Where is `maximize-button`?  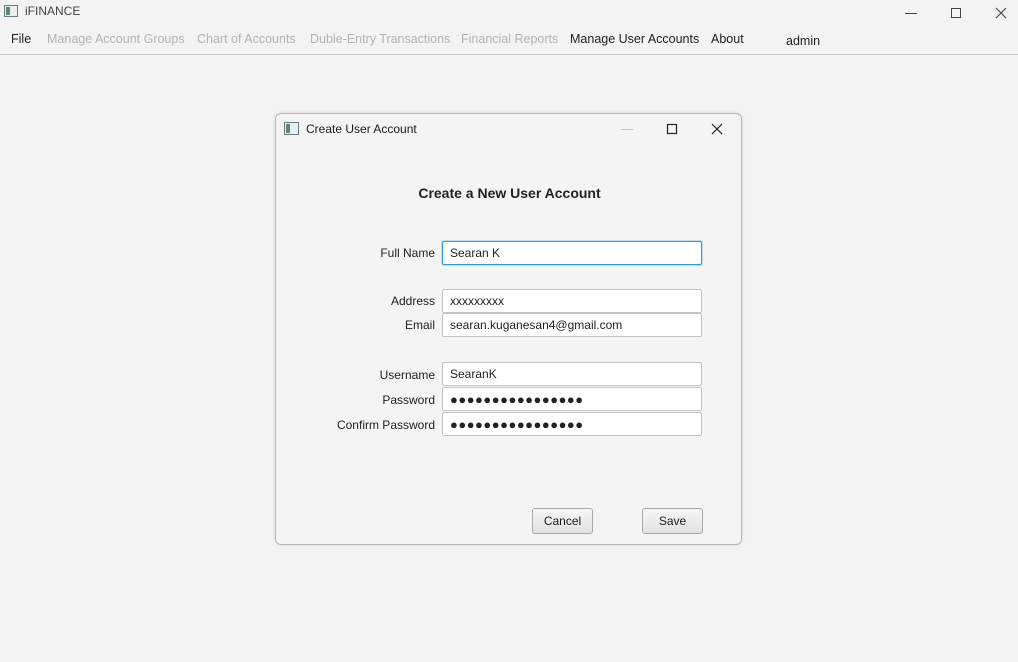 maximize-button is located at coordinates (955, 13).